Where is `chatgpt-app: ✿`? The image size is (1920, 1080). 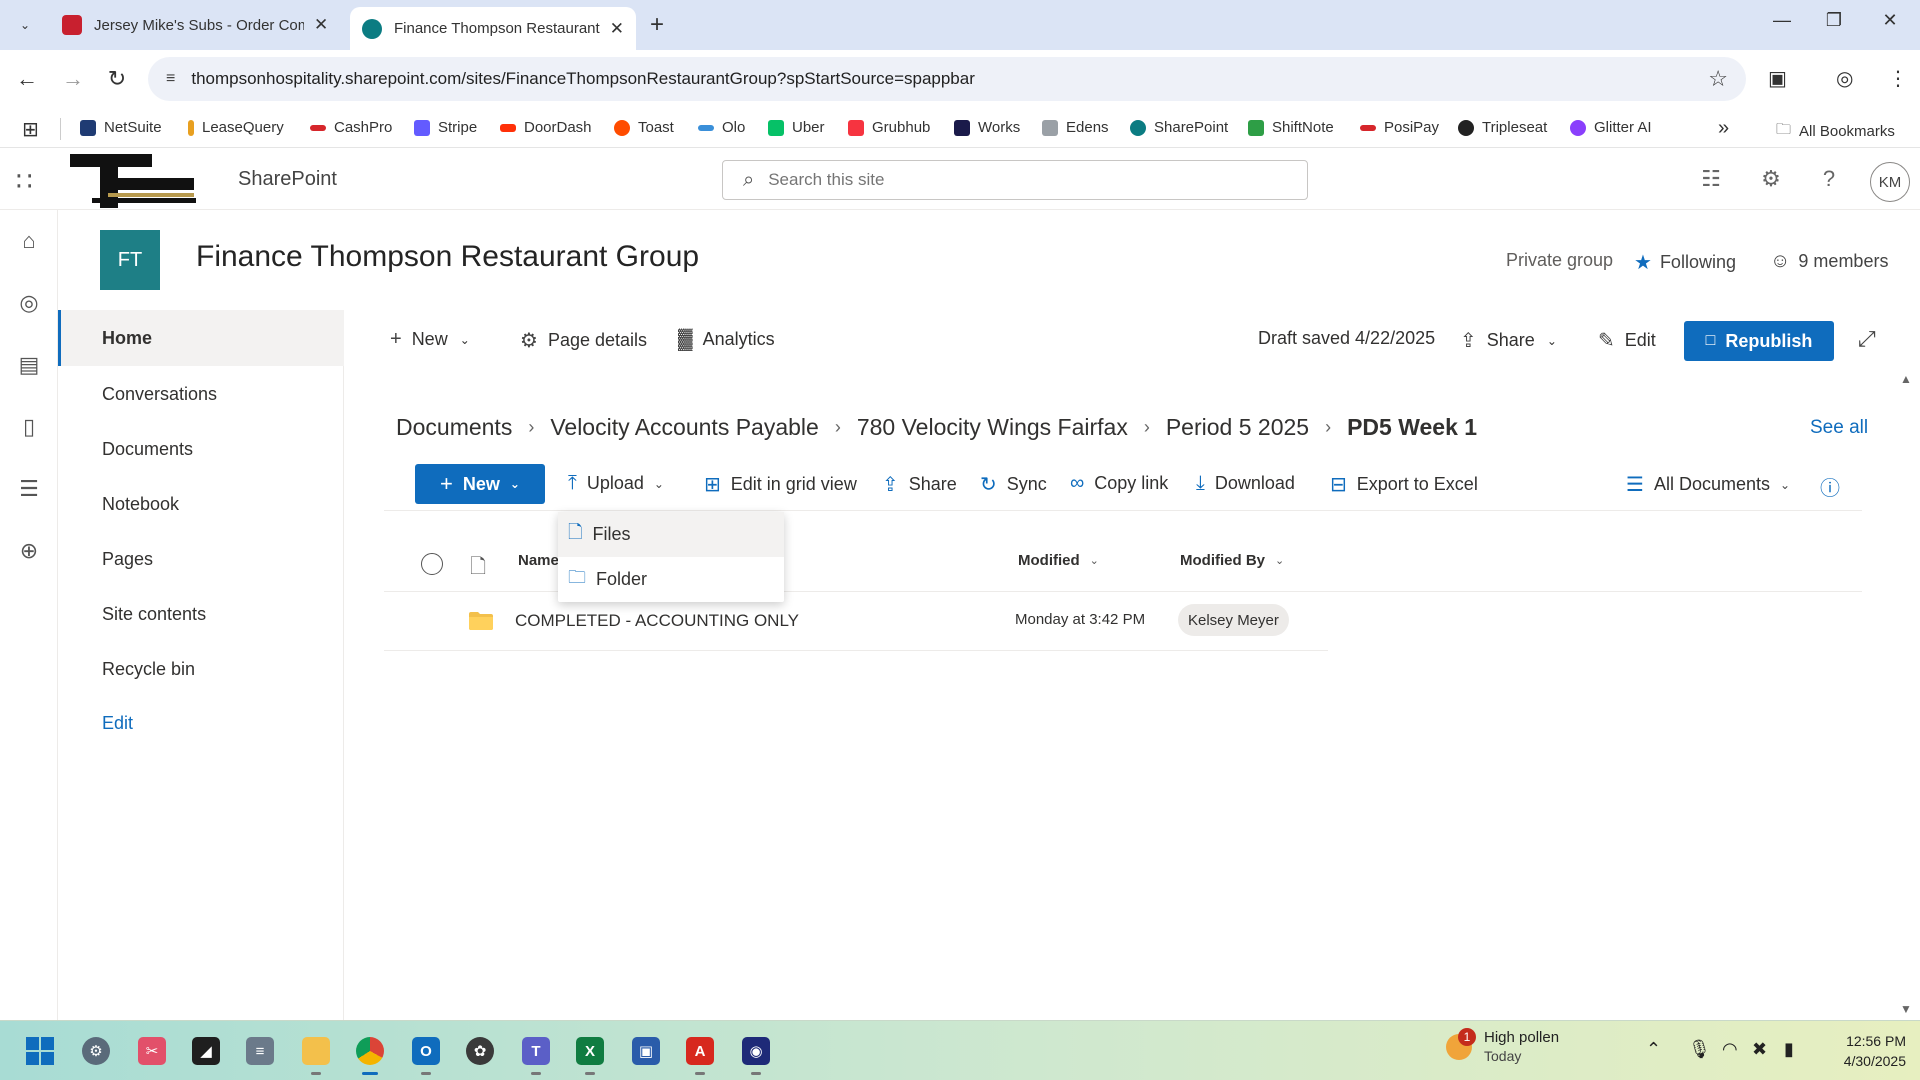 chatgpt-app: ✿ is located at coordinates (480, 1051).